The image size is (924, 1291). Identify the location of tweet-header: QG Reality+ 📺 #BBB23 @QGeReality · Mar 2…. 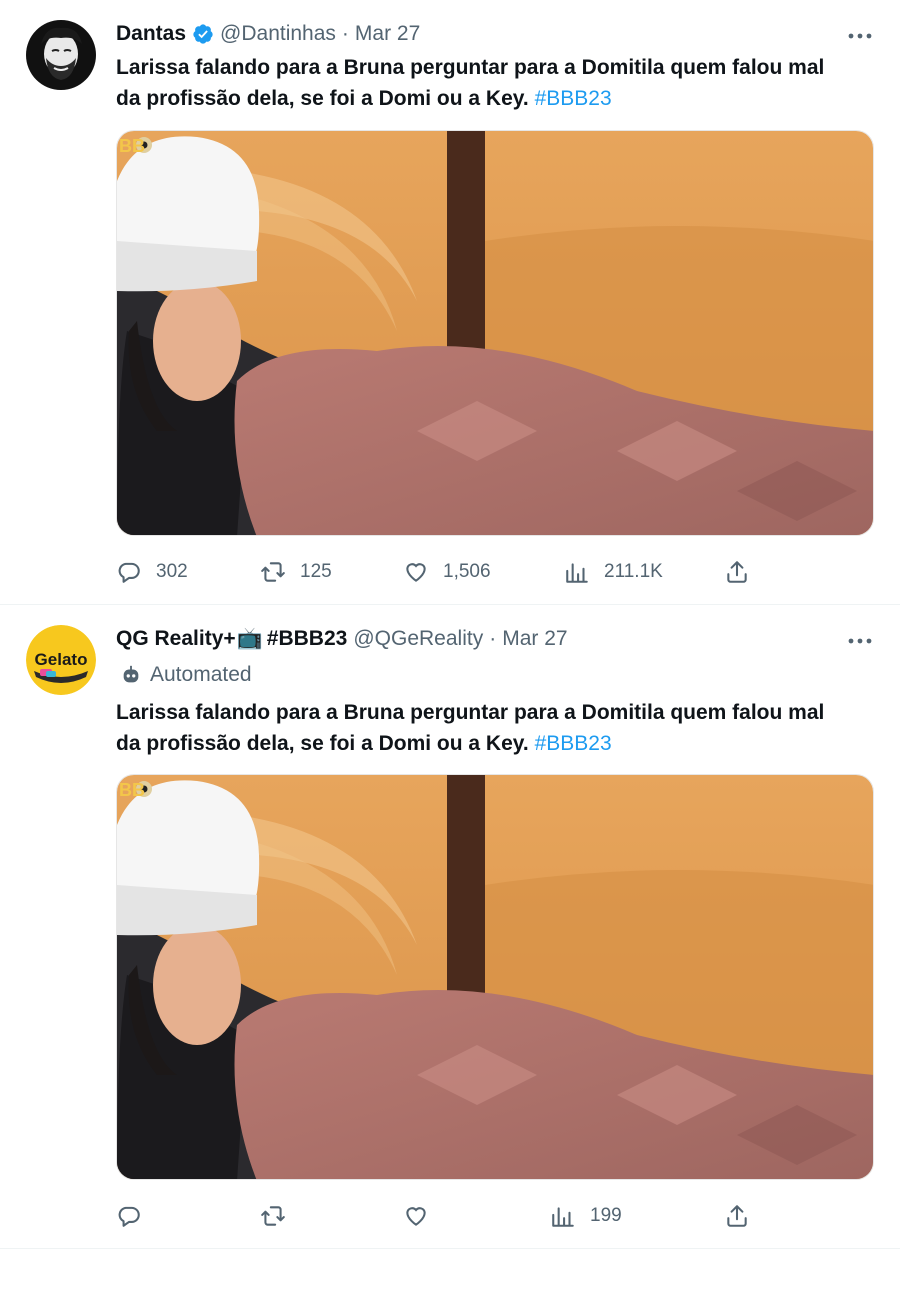
(342, 639).